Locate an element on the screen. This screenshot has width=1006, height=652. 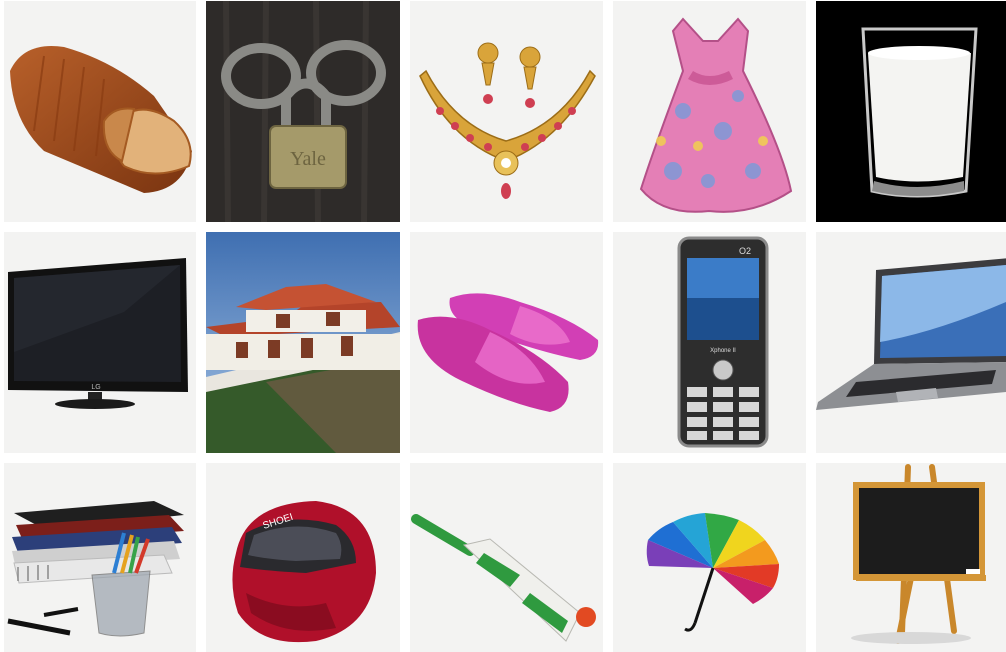
tile-slippers is located at coordinates (506, 342).